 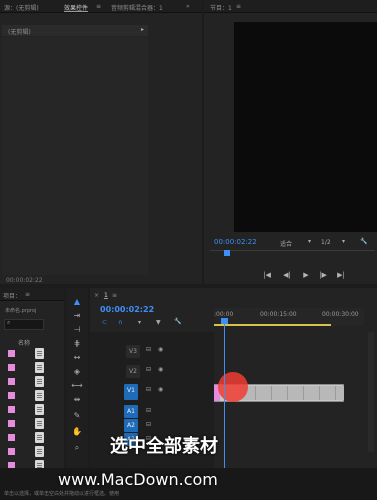 I want to click on add-marker-icon: ▾, so click(x=139, y=322).